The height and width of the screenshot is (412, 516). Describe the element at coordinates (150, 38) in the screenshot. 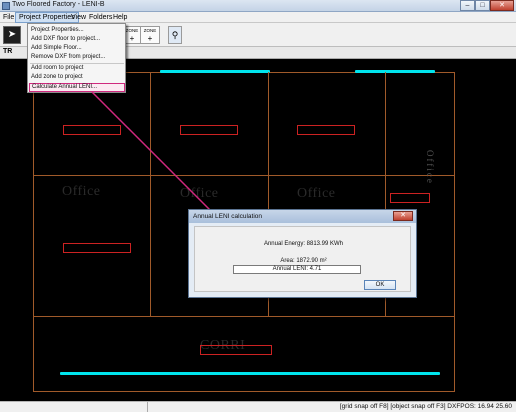

I see `plus-icon-2: +` at that location.